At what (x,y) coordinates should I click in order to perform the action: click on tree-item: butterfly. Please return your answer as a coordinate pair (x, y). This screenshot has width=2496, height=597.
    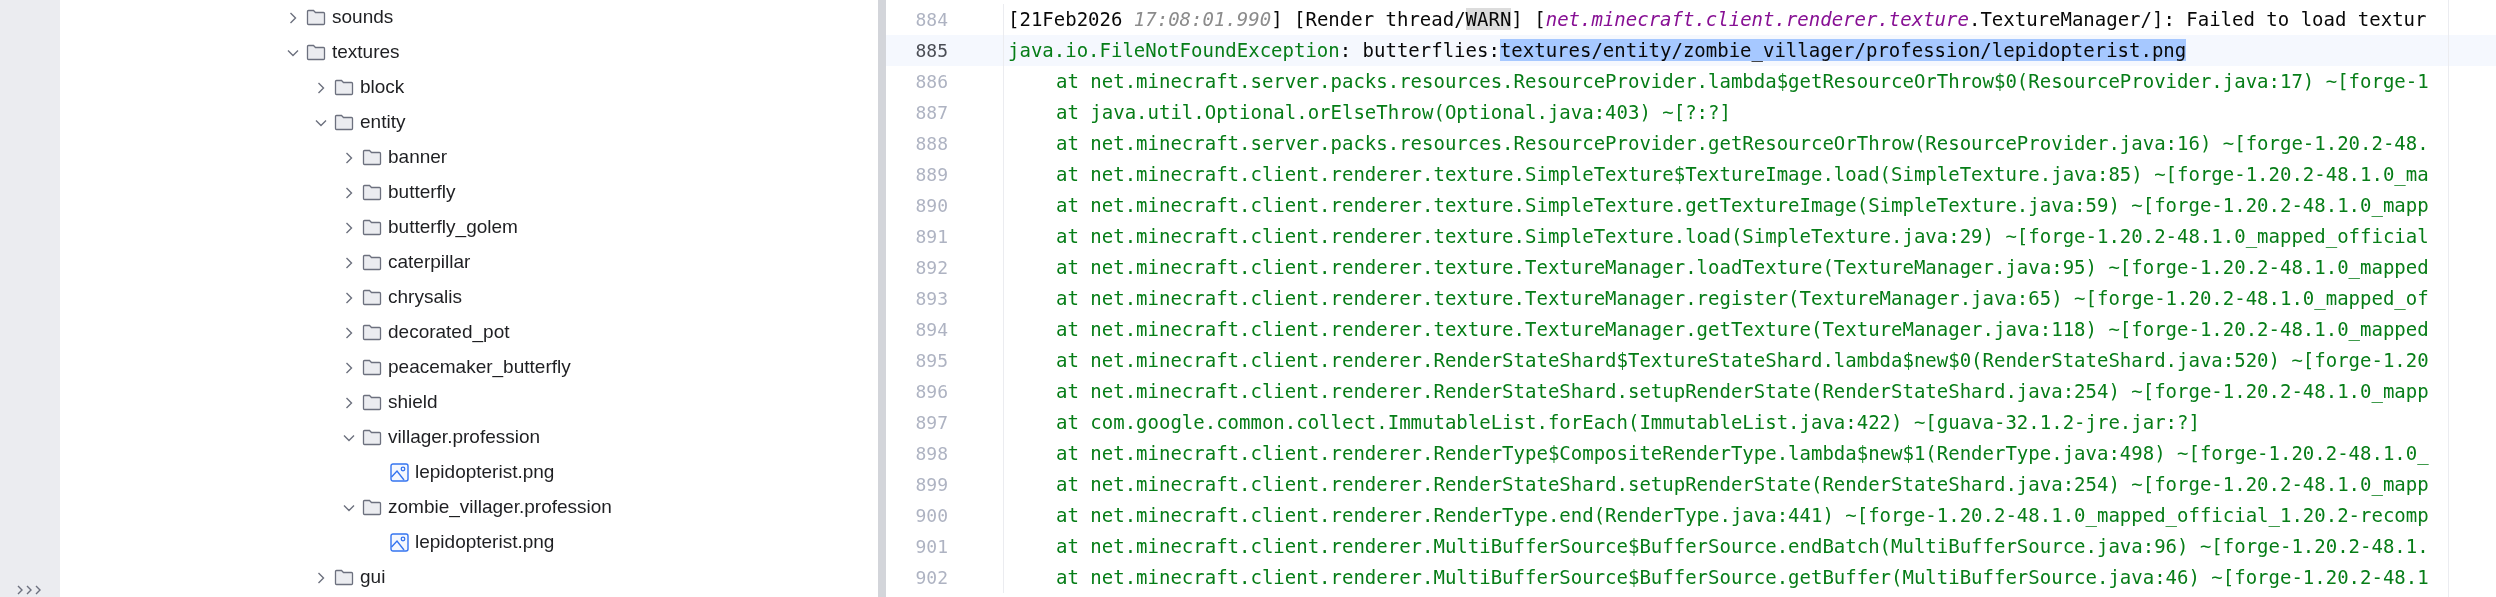
    Looking at the image, I should click on (399, 192).